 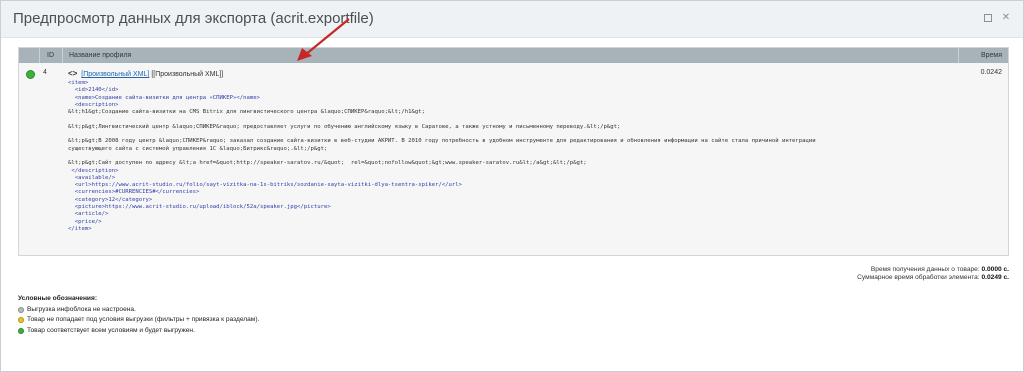 I want to click on row-id: 4, so click(x=45, y=72).